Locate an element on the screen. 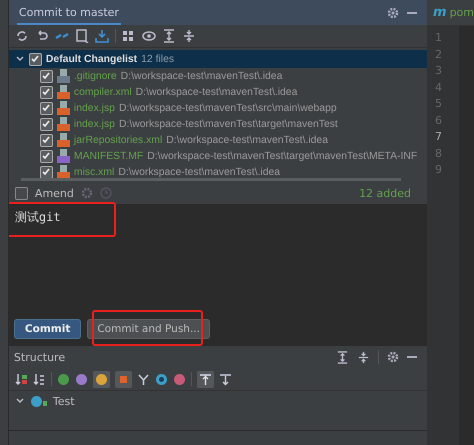  autoscroll-from-source-icon is located at coordinates (225, 379).